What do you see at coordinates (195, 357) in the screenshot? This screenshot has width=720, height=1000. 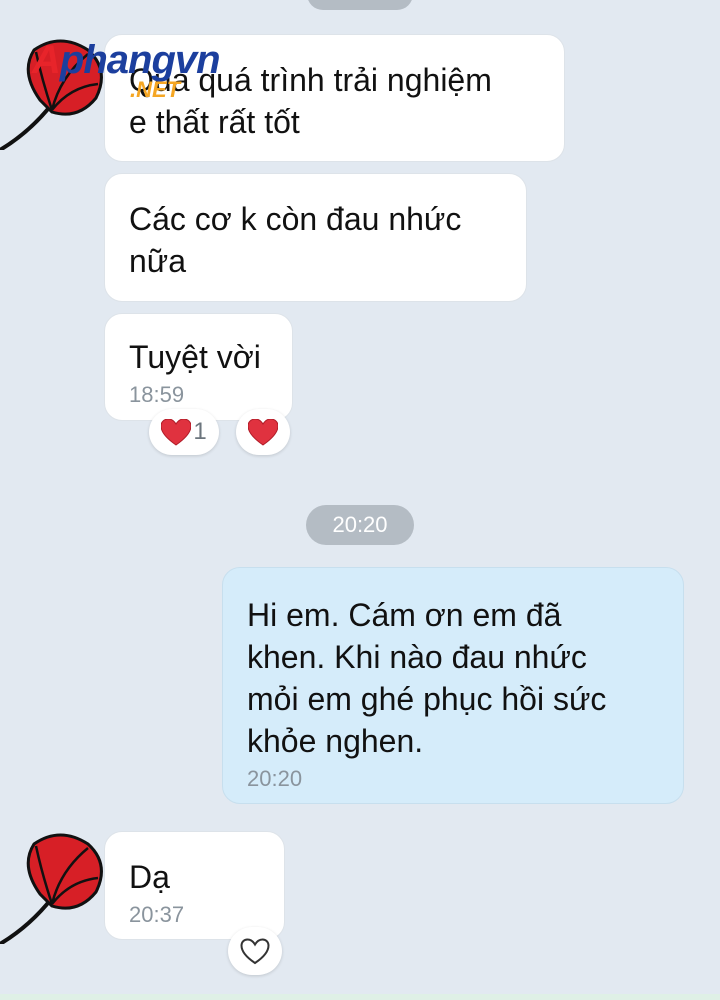 I see `message-text: Tuyệt vời` at bounding box center [195, 357].